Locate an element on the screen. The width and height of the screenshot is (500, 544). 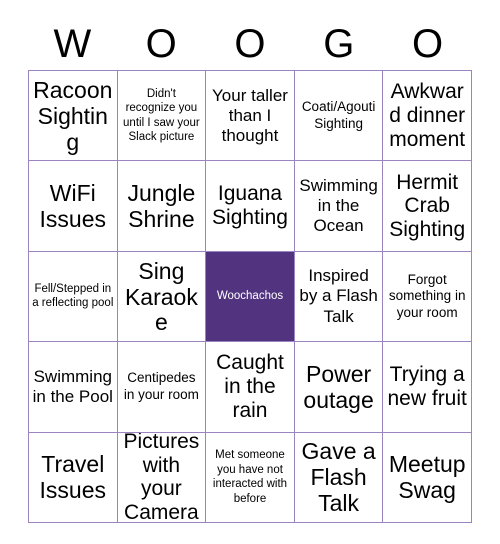
bingo-cell-label: Hermit Crab Sighting is located at coordinates (427, 205).